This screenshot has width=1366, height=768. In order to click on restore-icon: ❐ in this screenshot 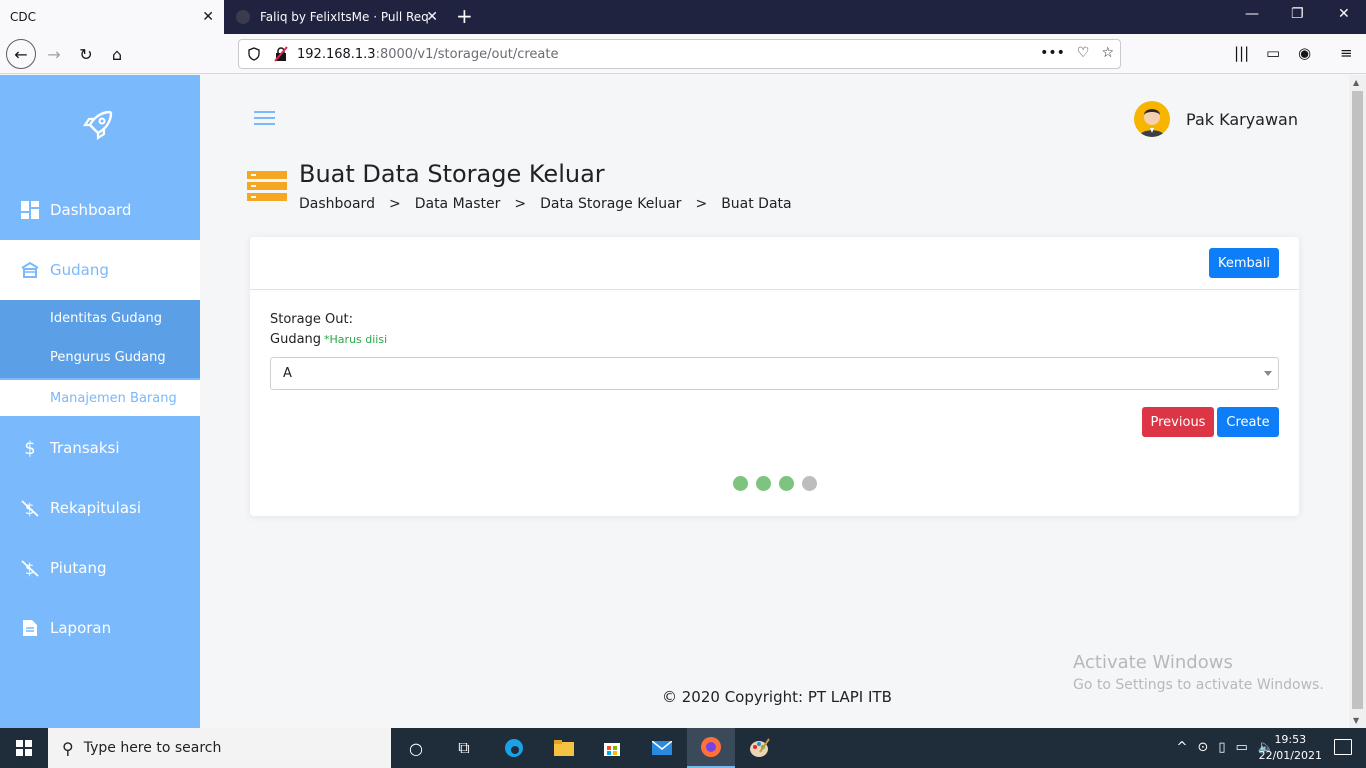, I will do `click(1297, 14)`.